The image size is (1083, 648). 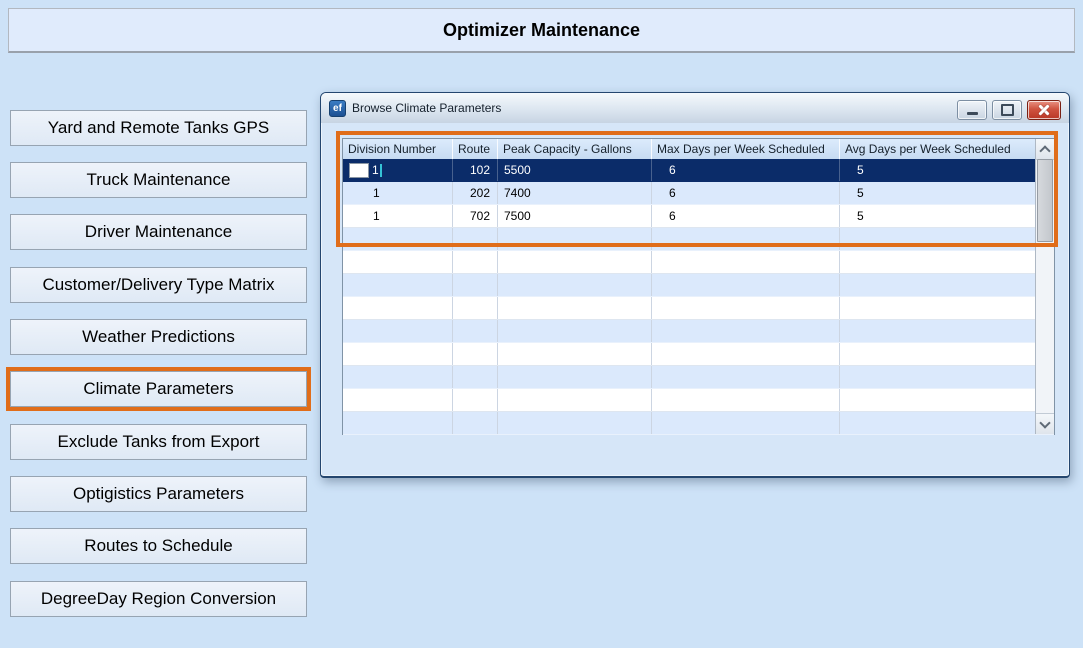 I want to click on sidebar-item-weather-predictions: Weather Predictions, so click(x=158, y=337).